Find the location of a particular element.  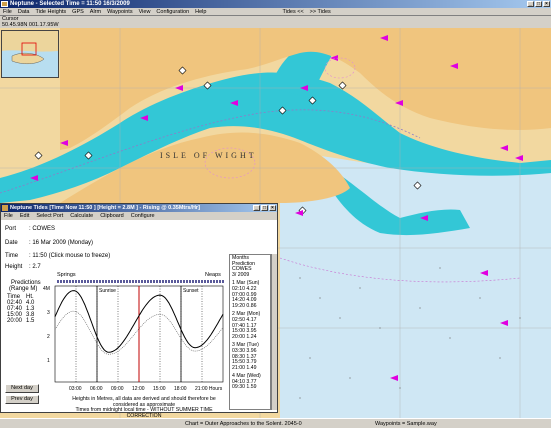

sunrise-label: Sunrise is located at coordinates (107, 291).